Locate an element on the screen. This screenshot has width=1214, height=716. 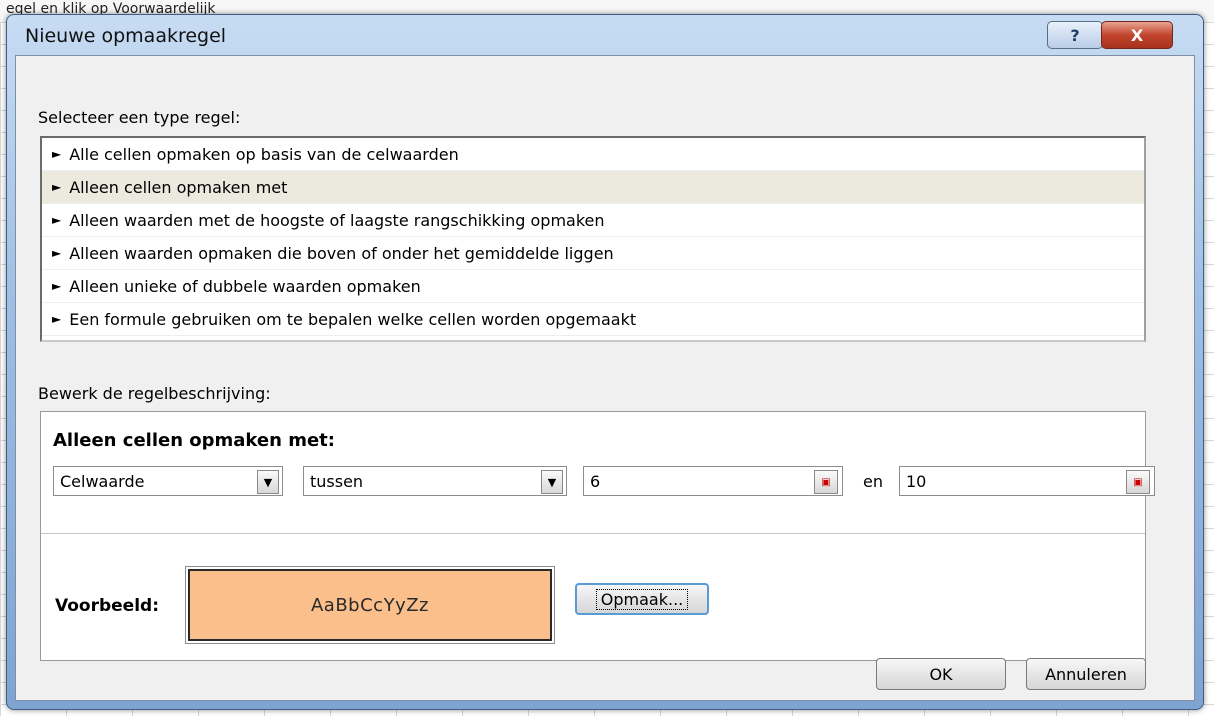
edit-description-text: Bewerk de regelbeschrijving: is located at coordinates (154, 393).